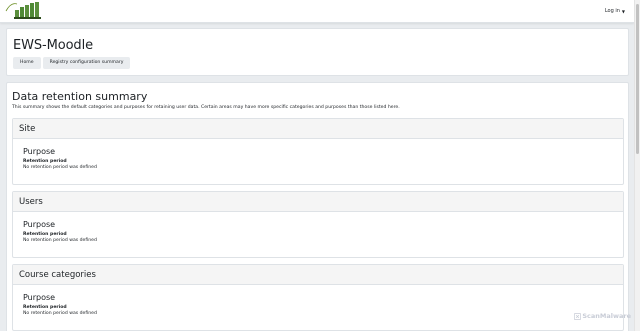 This screenshot has width=640, height=331. Describe the element at coordinates (318, 202) in the screenshot. I see `section-header: Users` at that location.